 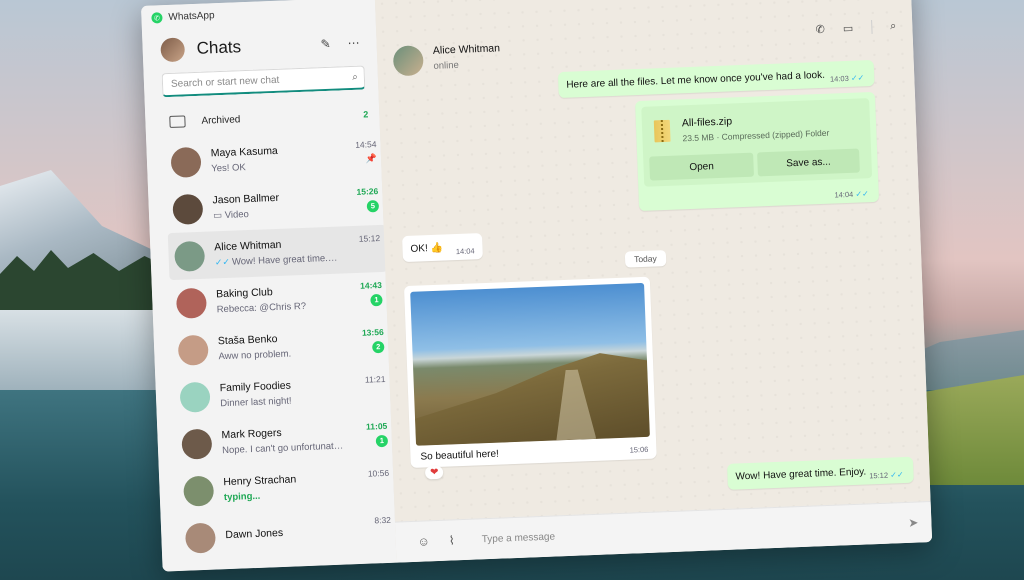 I want to click on chat-preview, so click(x=288, y=542).